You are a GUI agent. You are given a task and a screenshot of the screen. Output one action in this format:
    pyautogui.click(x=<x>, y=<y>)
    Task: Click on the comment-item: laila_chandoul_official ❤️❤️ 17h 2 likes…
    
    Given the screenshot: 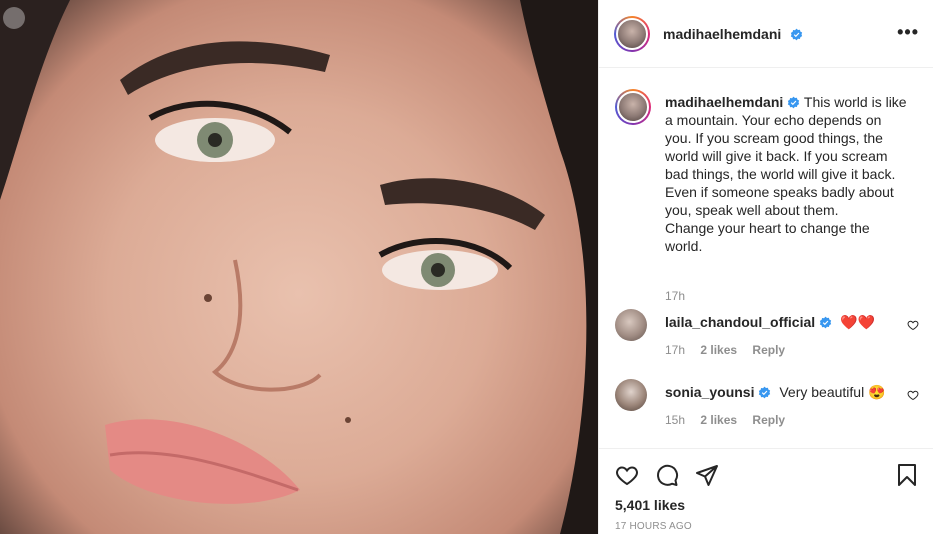 What is the action you would take?
    pyautogui.click(x=767, y=337)
    